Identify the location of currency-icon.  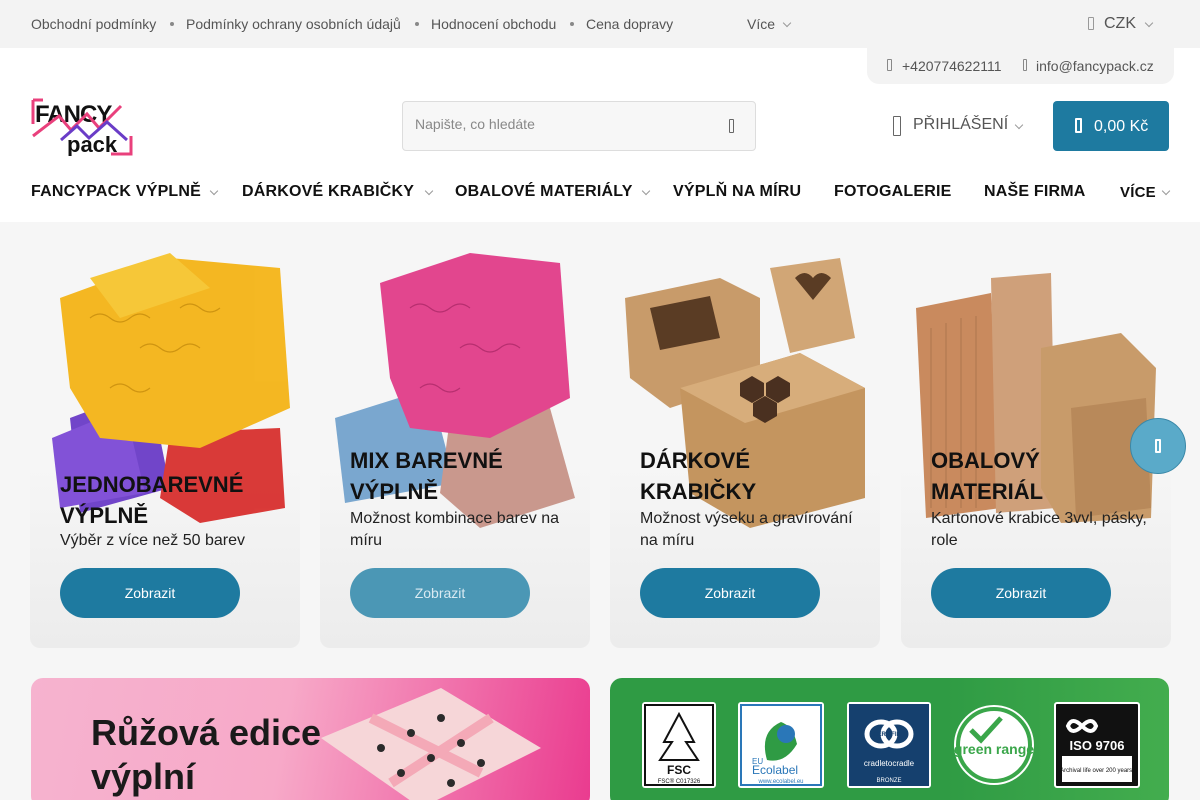
(1091, 23).